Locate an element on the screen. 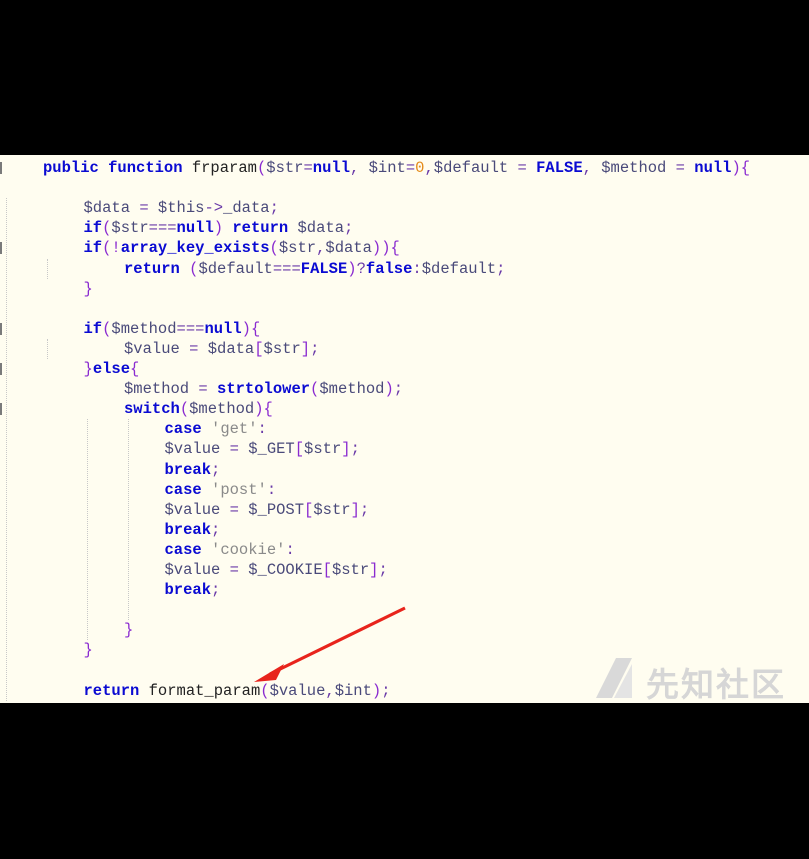 This screenshot has height=859, width=809. code-line: $value = $_POST[$str]; is located at coordinates (267, 510).